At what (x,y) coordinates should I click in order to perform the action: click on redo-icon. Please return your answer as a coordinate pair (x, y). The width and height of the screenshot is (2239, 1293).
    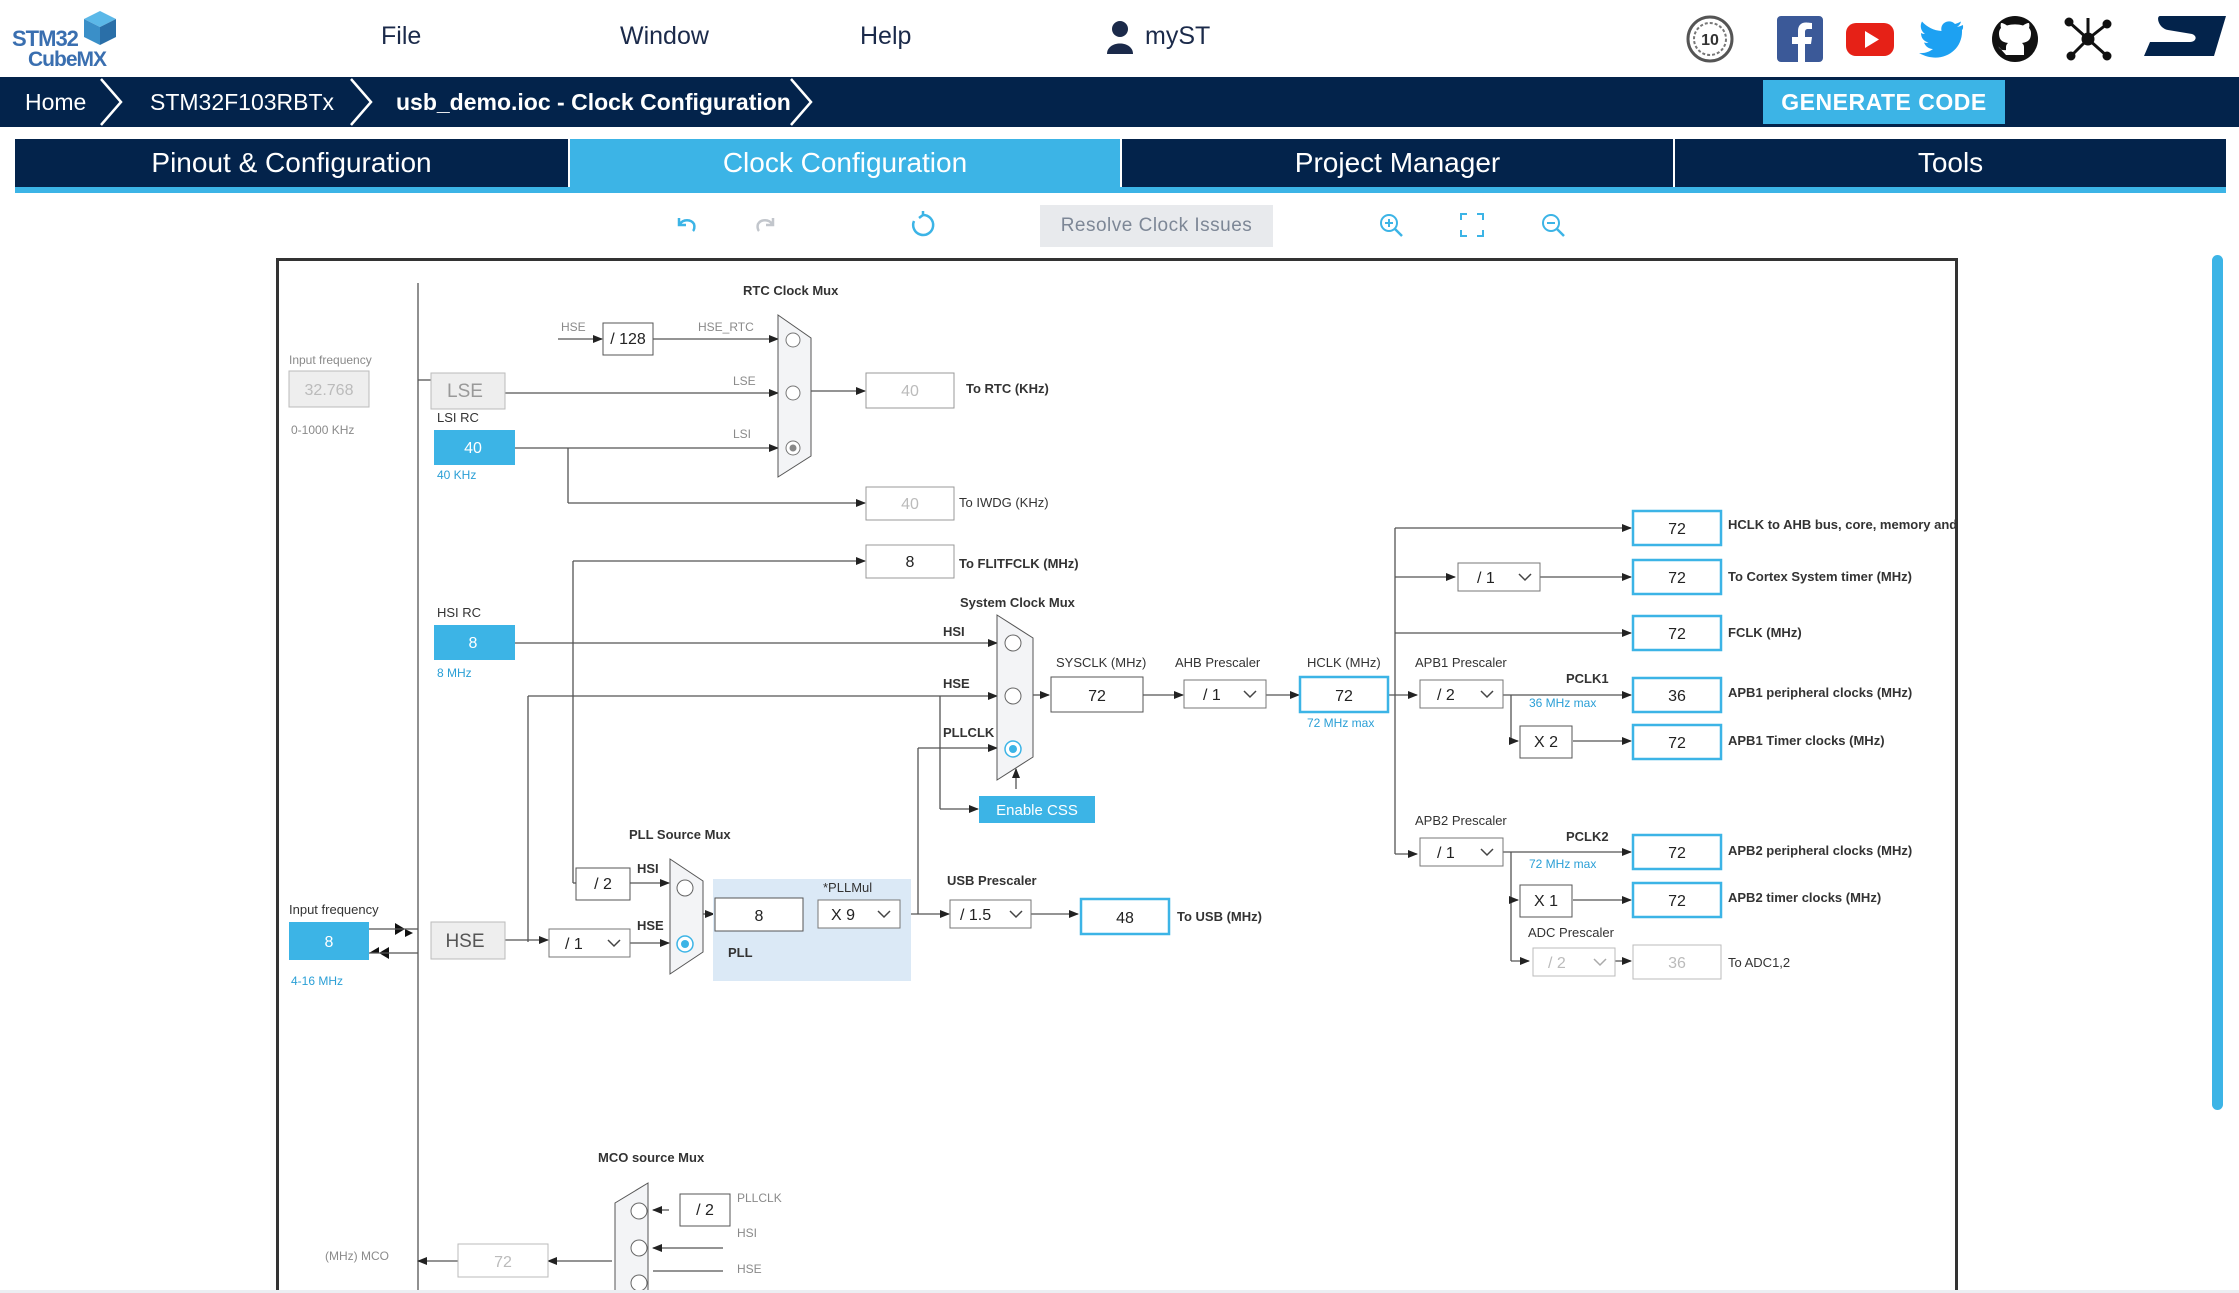
    Looking at the image, I should click on (766, 225).